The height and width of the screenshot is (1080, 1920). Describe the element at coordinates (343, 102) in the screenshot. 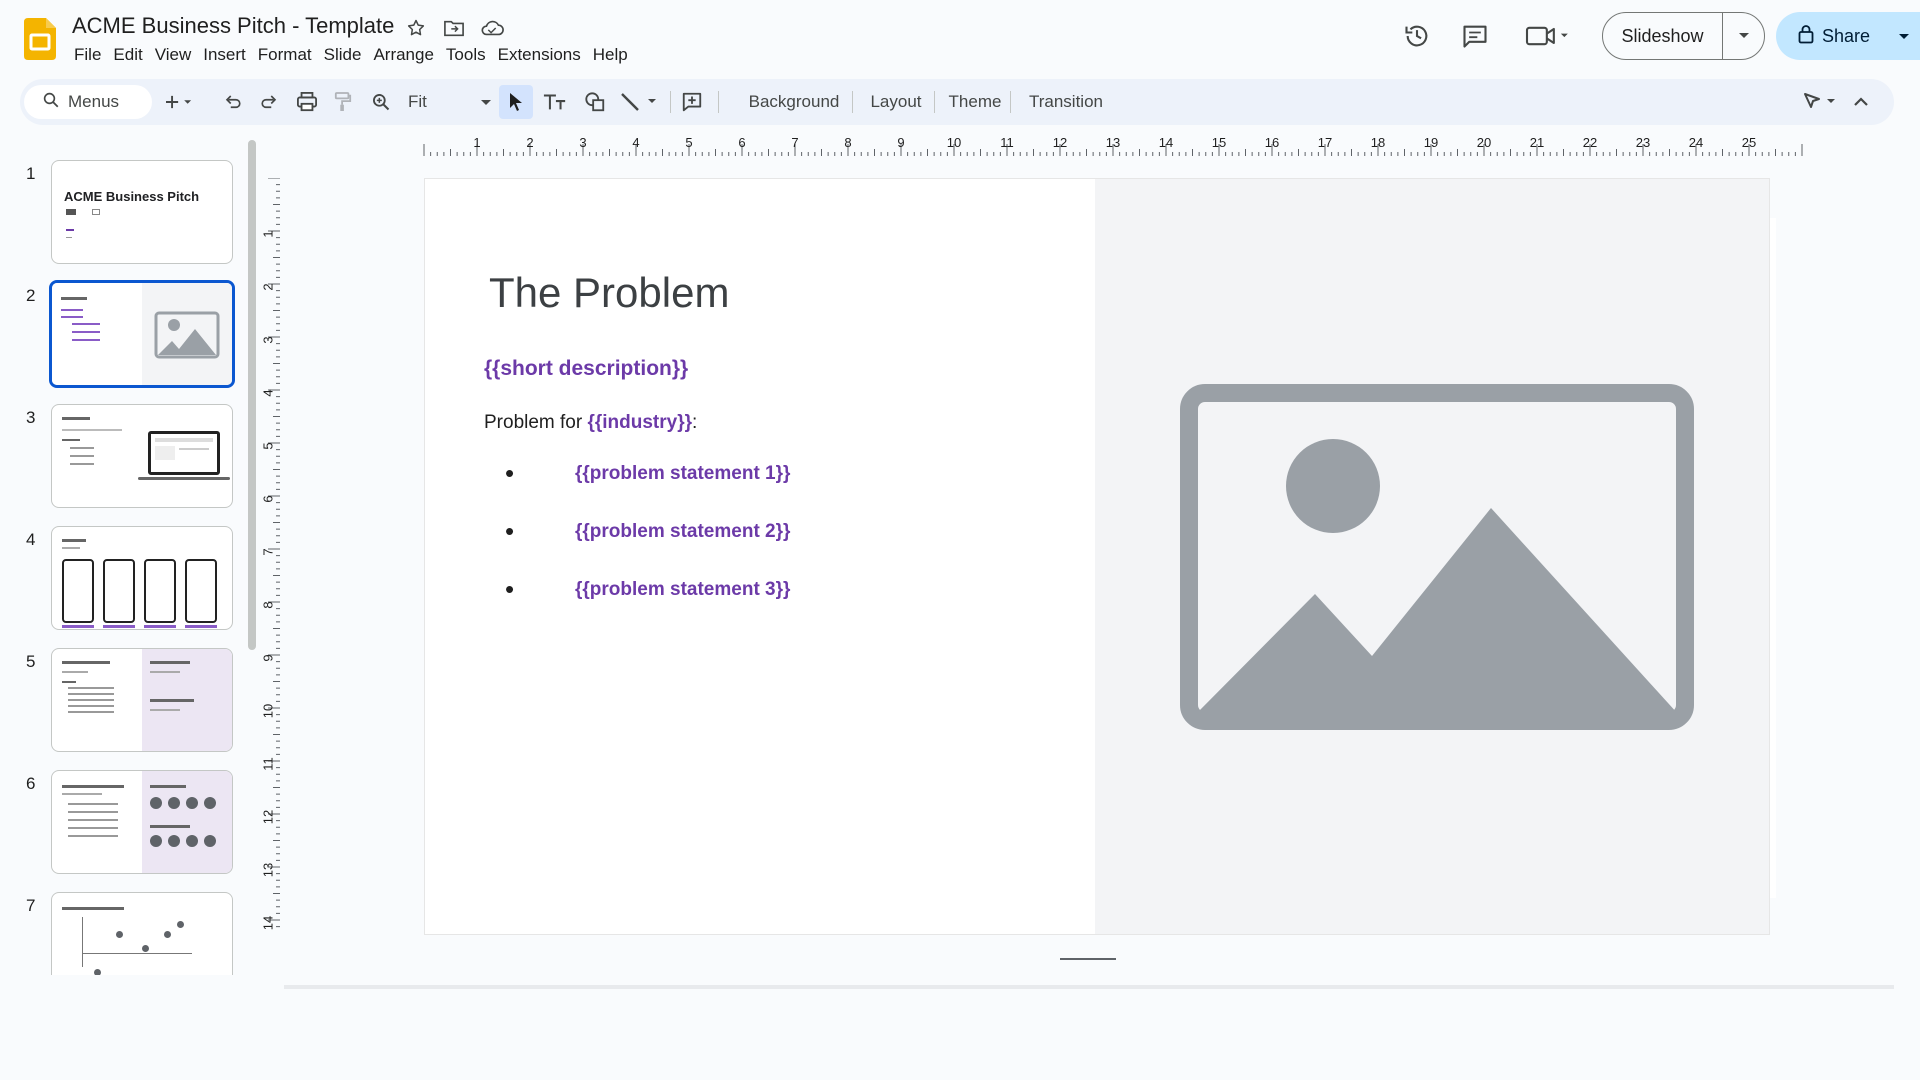

I see `paint-format-icon` at that location.